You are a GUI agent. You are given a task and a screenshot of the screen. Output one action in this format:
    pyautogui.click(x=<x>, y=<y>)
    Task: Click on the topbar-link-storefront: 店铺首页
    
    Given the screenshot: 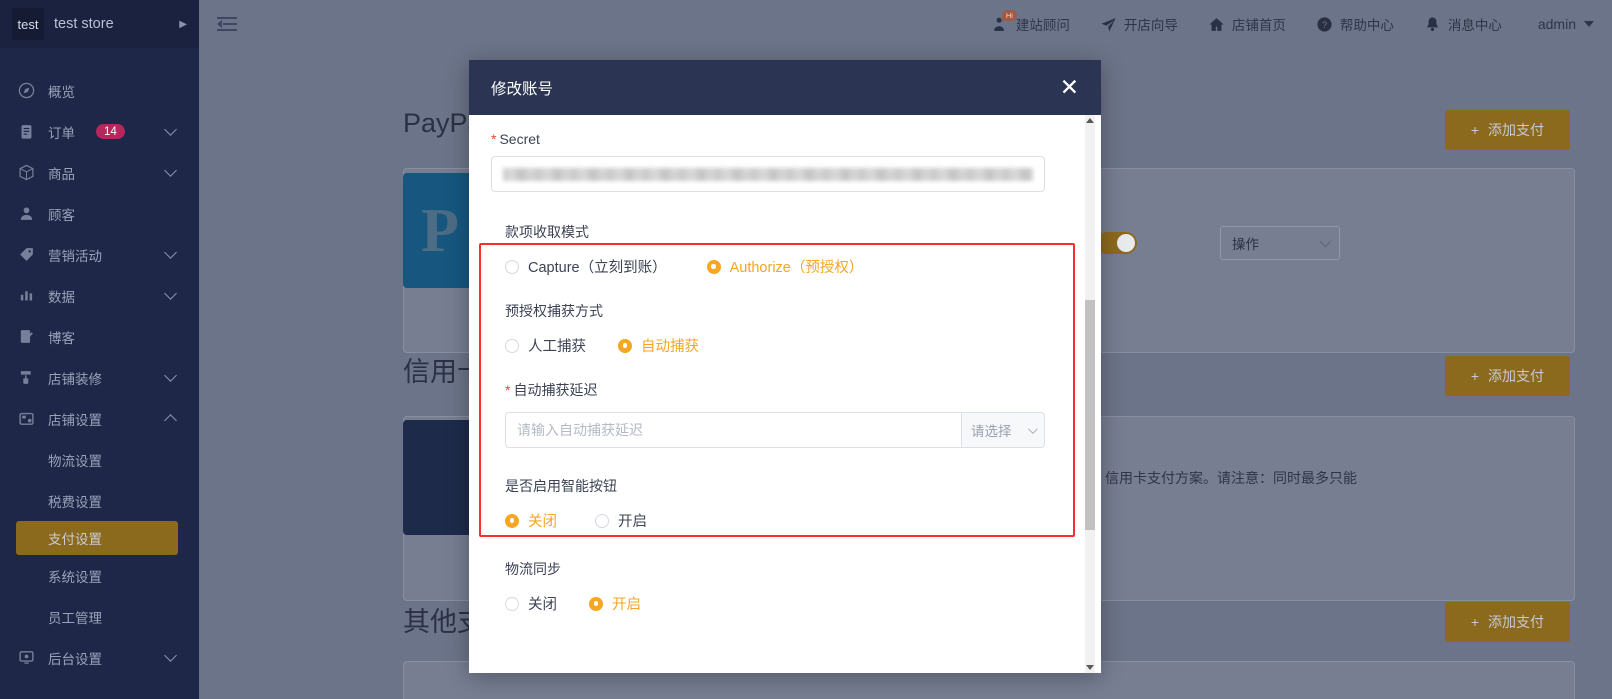 What is the action you would take?
    pyautogui.click(x=1247, y=24)
    